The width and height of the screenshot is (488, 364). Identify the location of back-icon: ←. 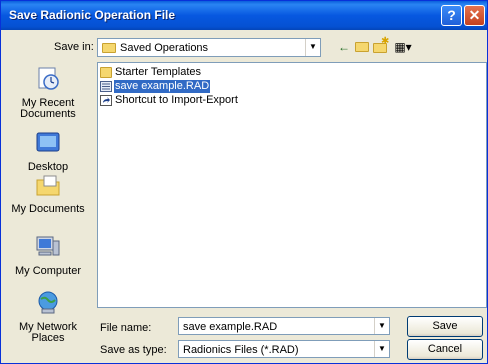
(344, 47).